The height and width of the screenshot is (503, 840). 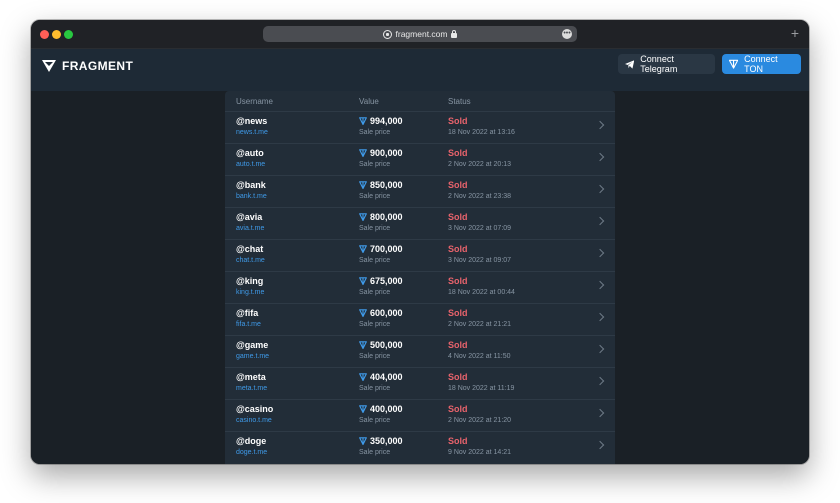 What do you see at coordinates (480, 420) in the screenshot?
I see `status-date: 2 Nov 2022 at 21:20` at bounding box center [480, 420].